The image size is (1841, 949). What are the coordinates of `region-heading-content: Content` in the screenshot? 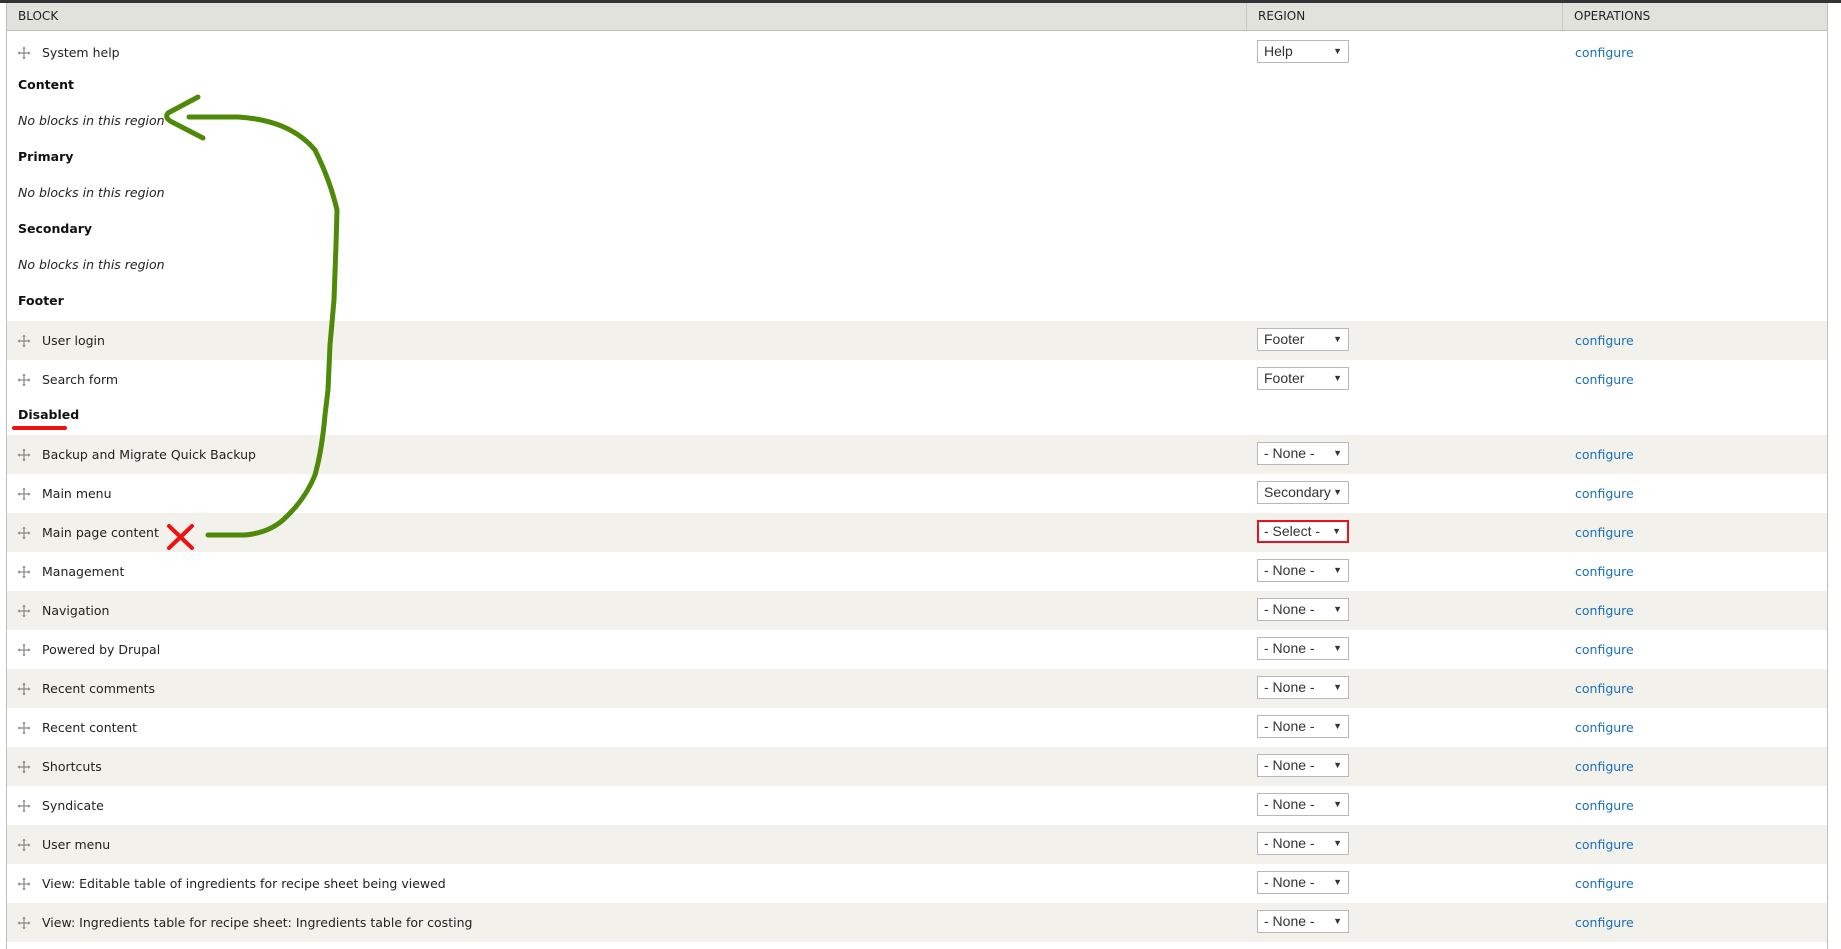 It's located at (46, 84).